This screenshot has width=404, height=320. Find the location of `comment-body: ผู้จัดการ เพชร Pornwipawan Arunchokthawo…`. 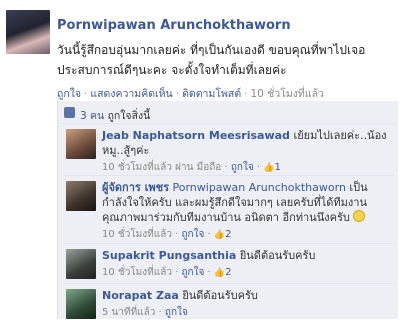

comment-body: ผู้จัดการ เพชร Pornwipawan Arunchokthawo… is located at coordinates (247, 211).